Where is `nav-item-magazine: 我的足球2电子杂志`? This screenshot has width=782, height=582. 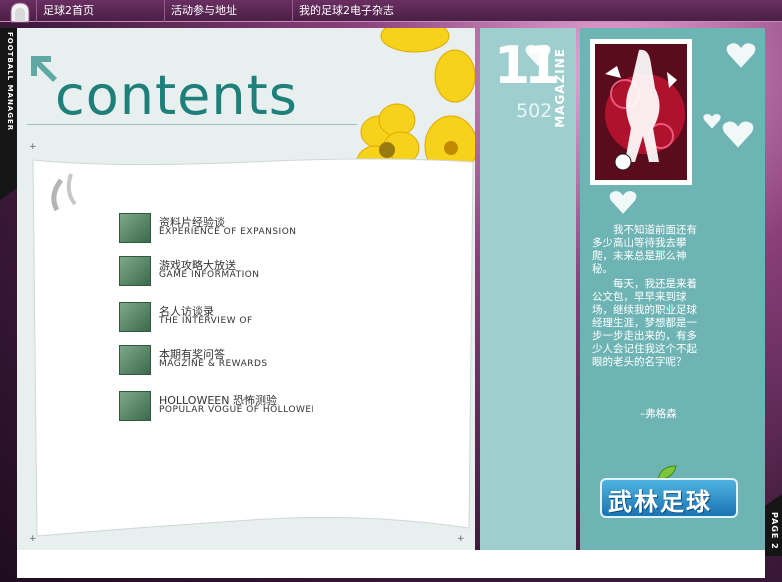 nav-item-magazine: 我的足球2电子杂志 is located at coordinates (372, 11).